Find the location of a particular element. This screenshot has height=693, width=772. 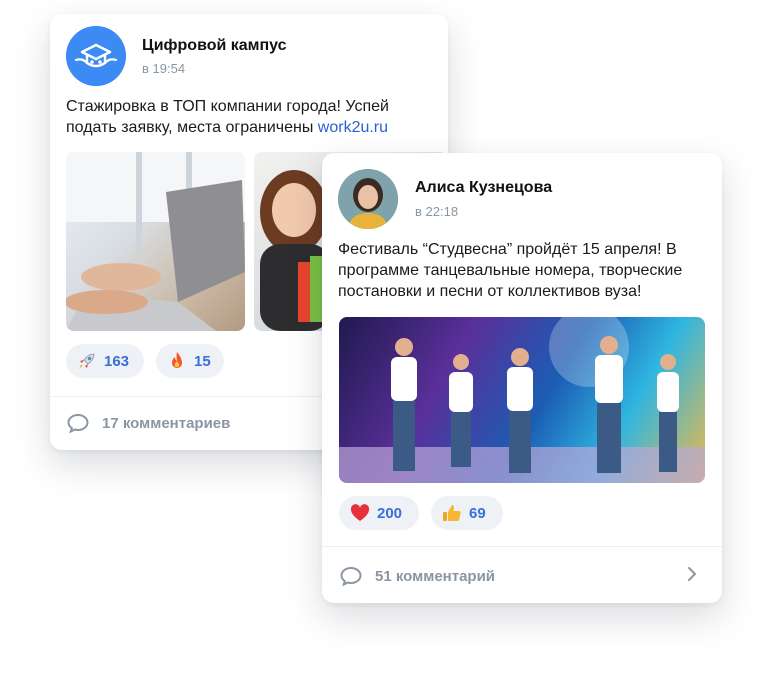

user-avatar-icon is located at coordinates (368, 199).